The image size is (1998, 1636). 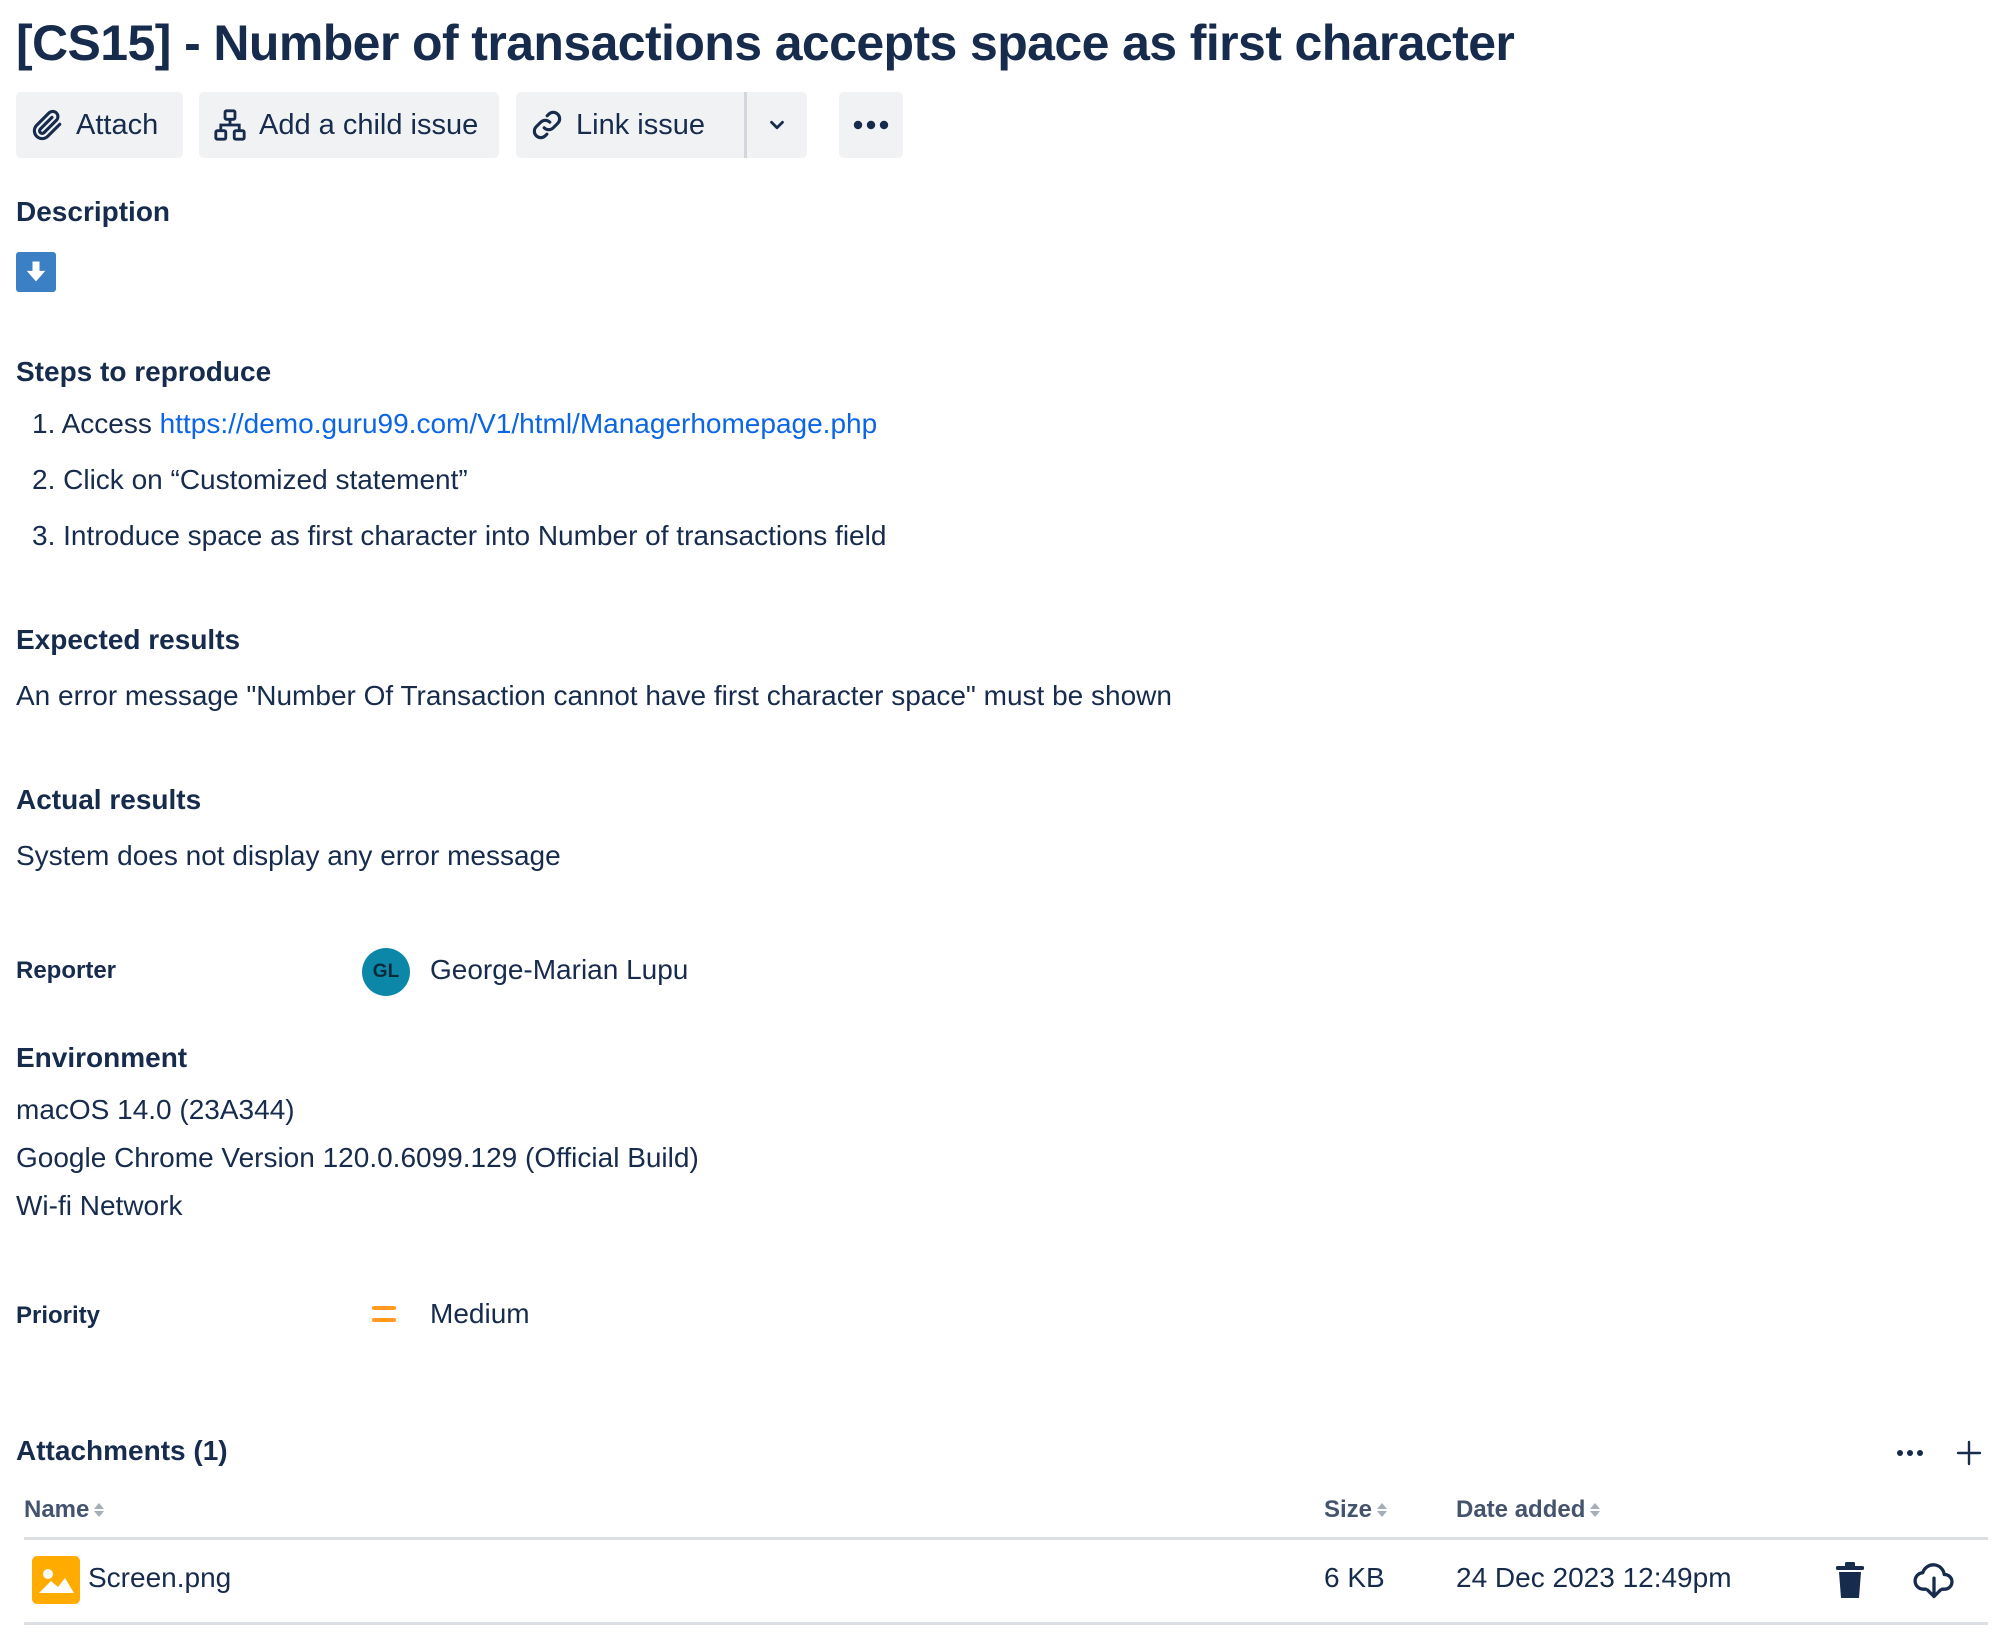 What do you see at coordinates (57, 1509) in the screenshot?
I see `column-header-label: Name` at bounding box center [57, 1509].